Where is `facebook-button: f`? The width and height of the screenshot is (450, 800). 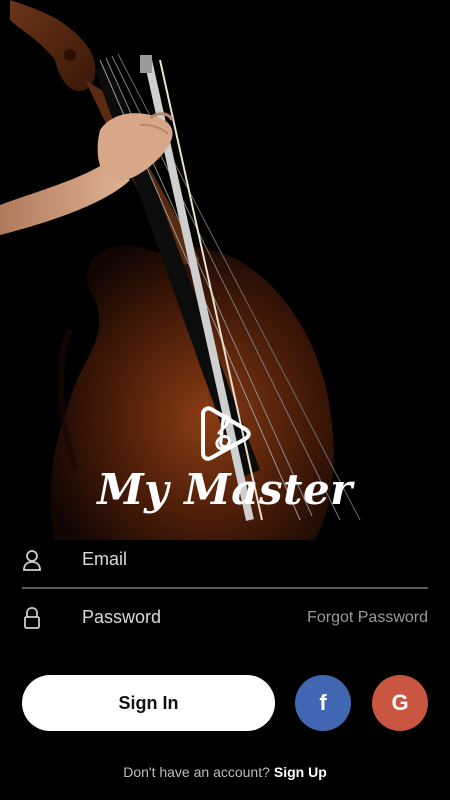 facebook-button: f is located at coordinates (323, 703).